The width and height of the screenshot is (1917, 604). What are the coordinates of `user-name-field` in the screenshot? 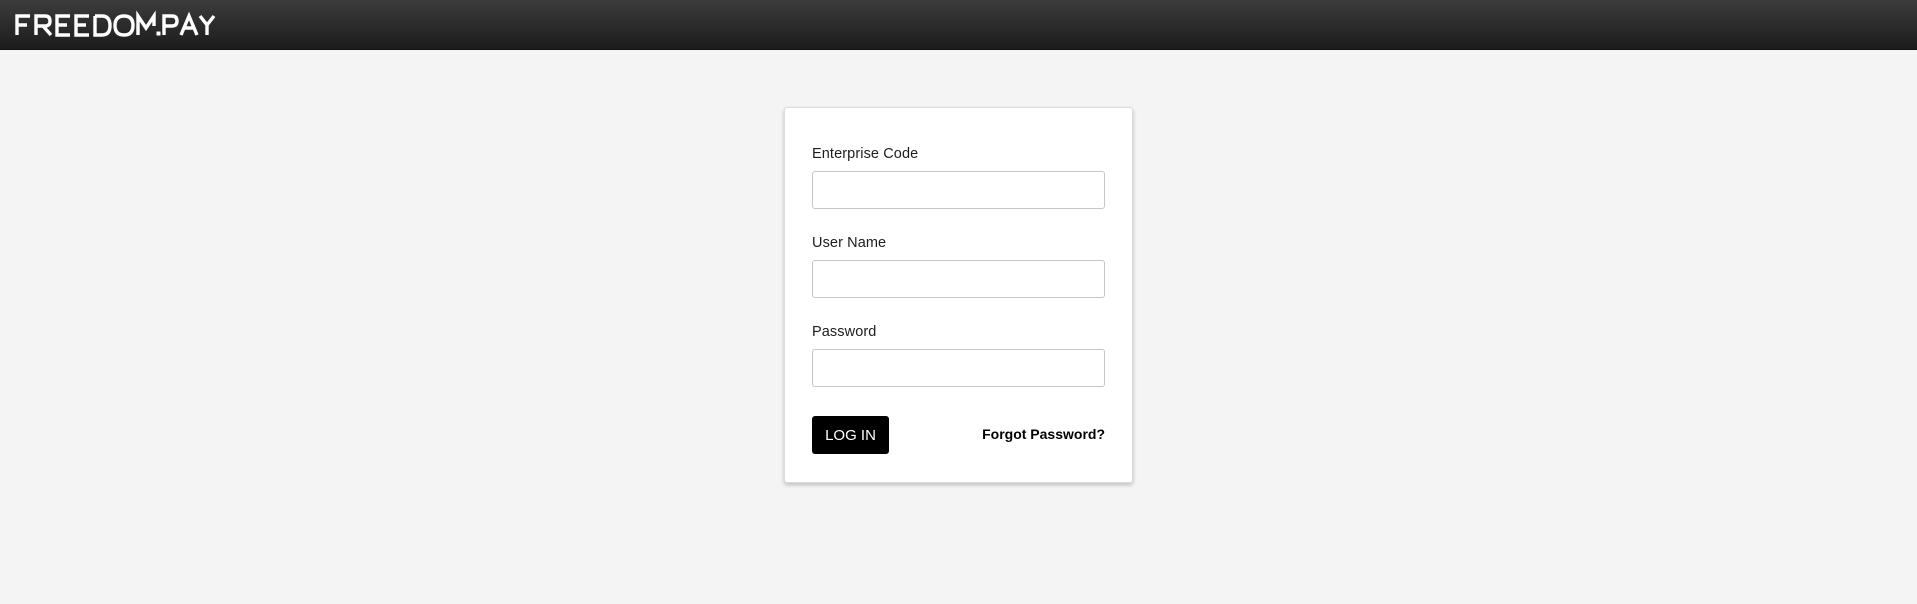 It's located at (958, 279).